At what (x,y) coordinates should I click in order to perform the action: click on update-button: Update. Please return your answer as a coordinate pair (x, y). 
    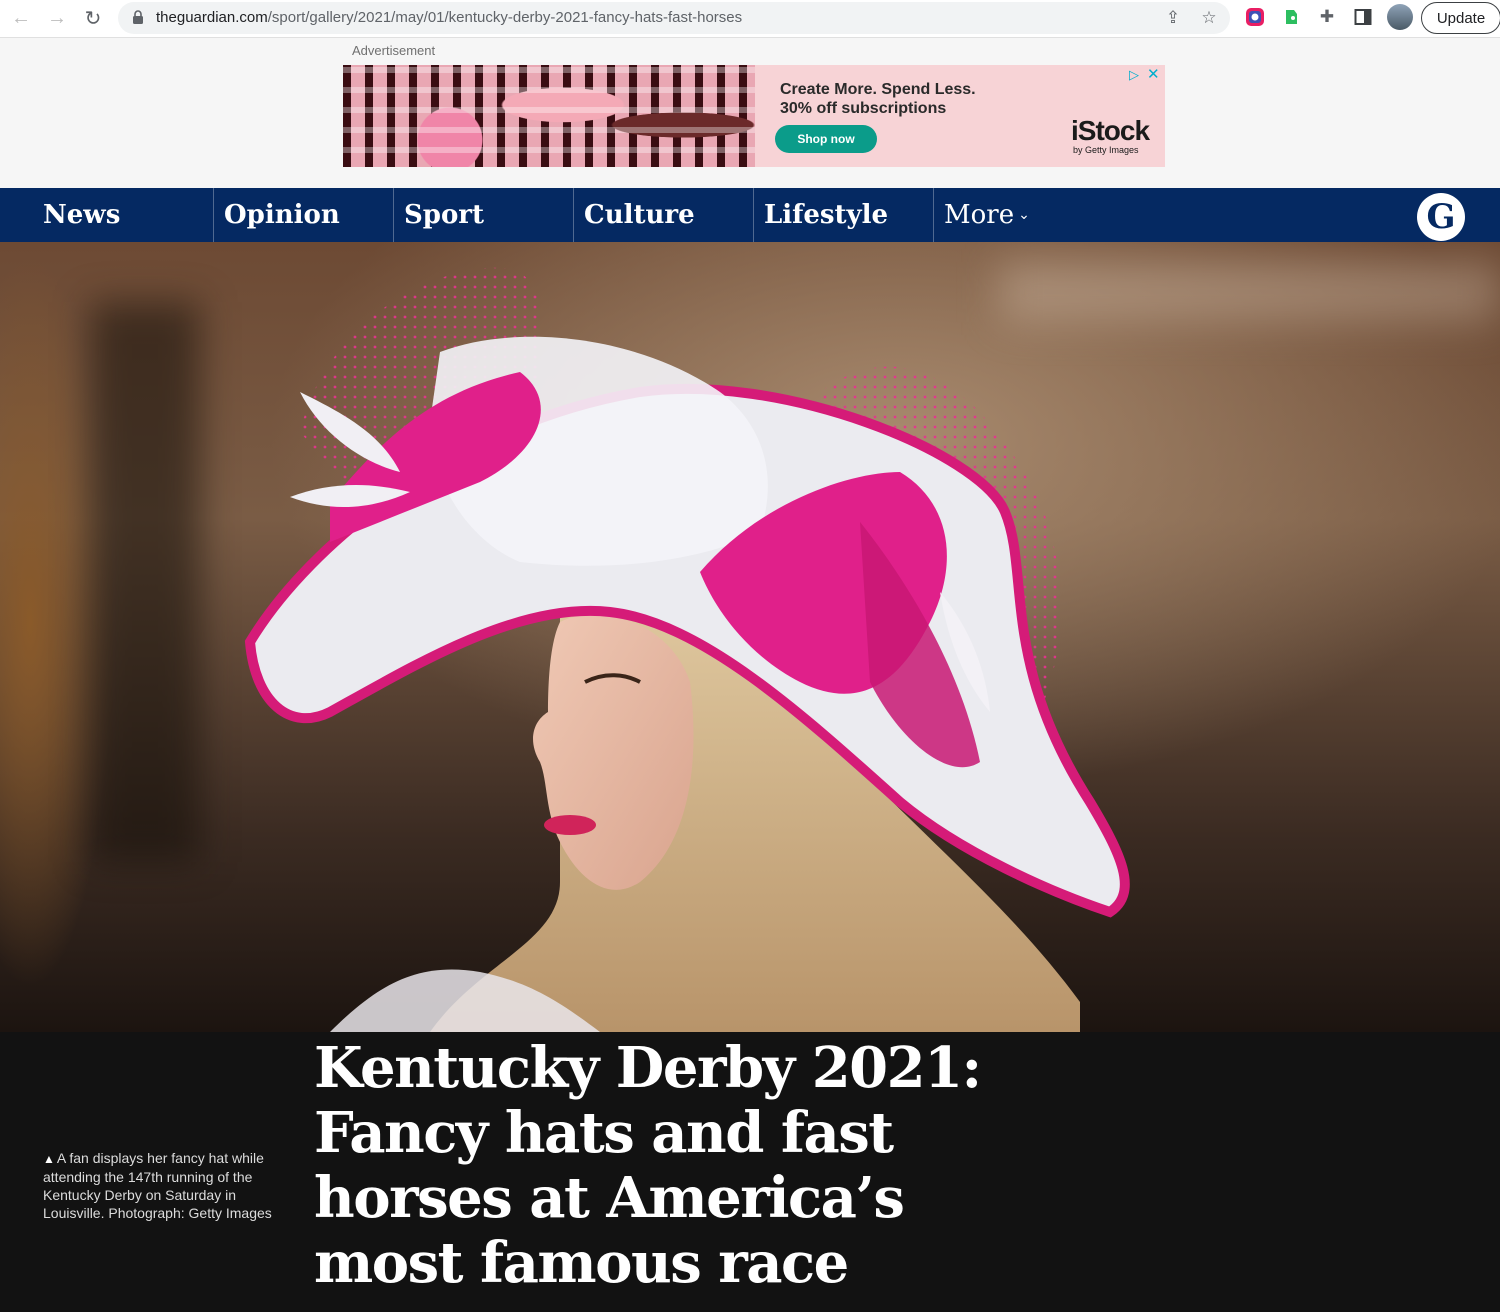
    Looking at the image, I should click on (1460, 18).